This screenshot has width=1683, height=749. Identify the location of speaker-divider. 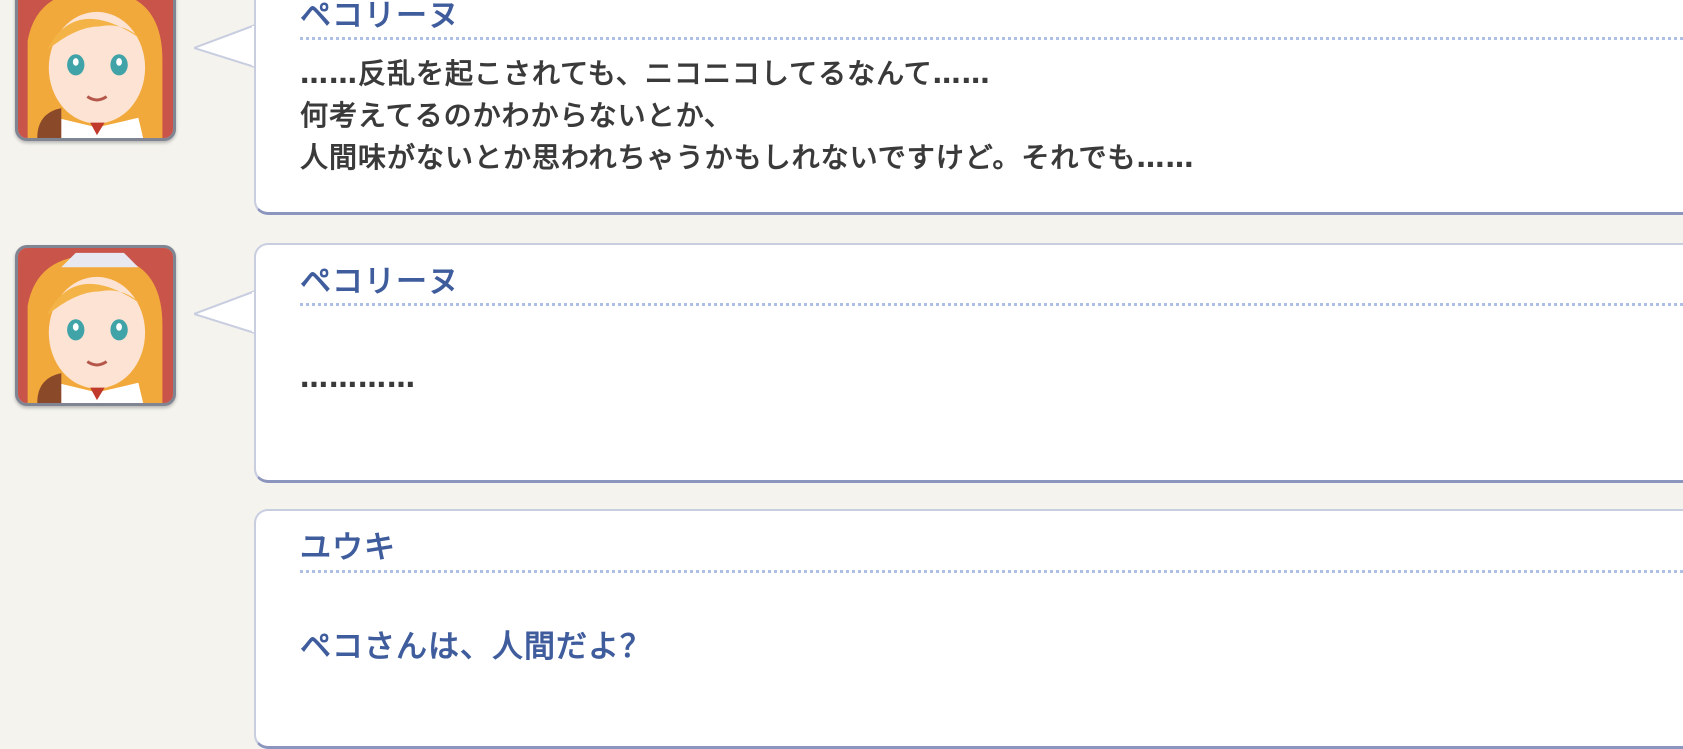
(991, 571).